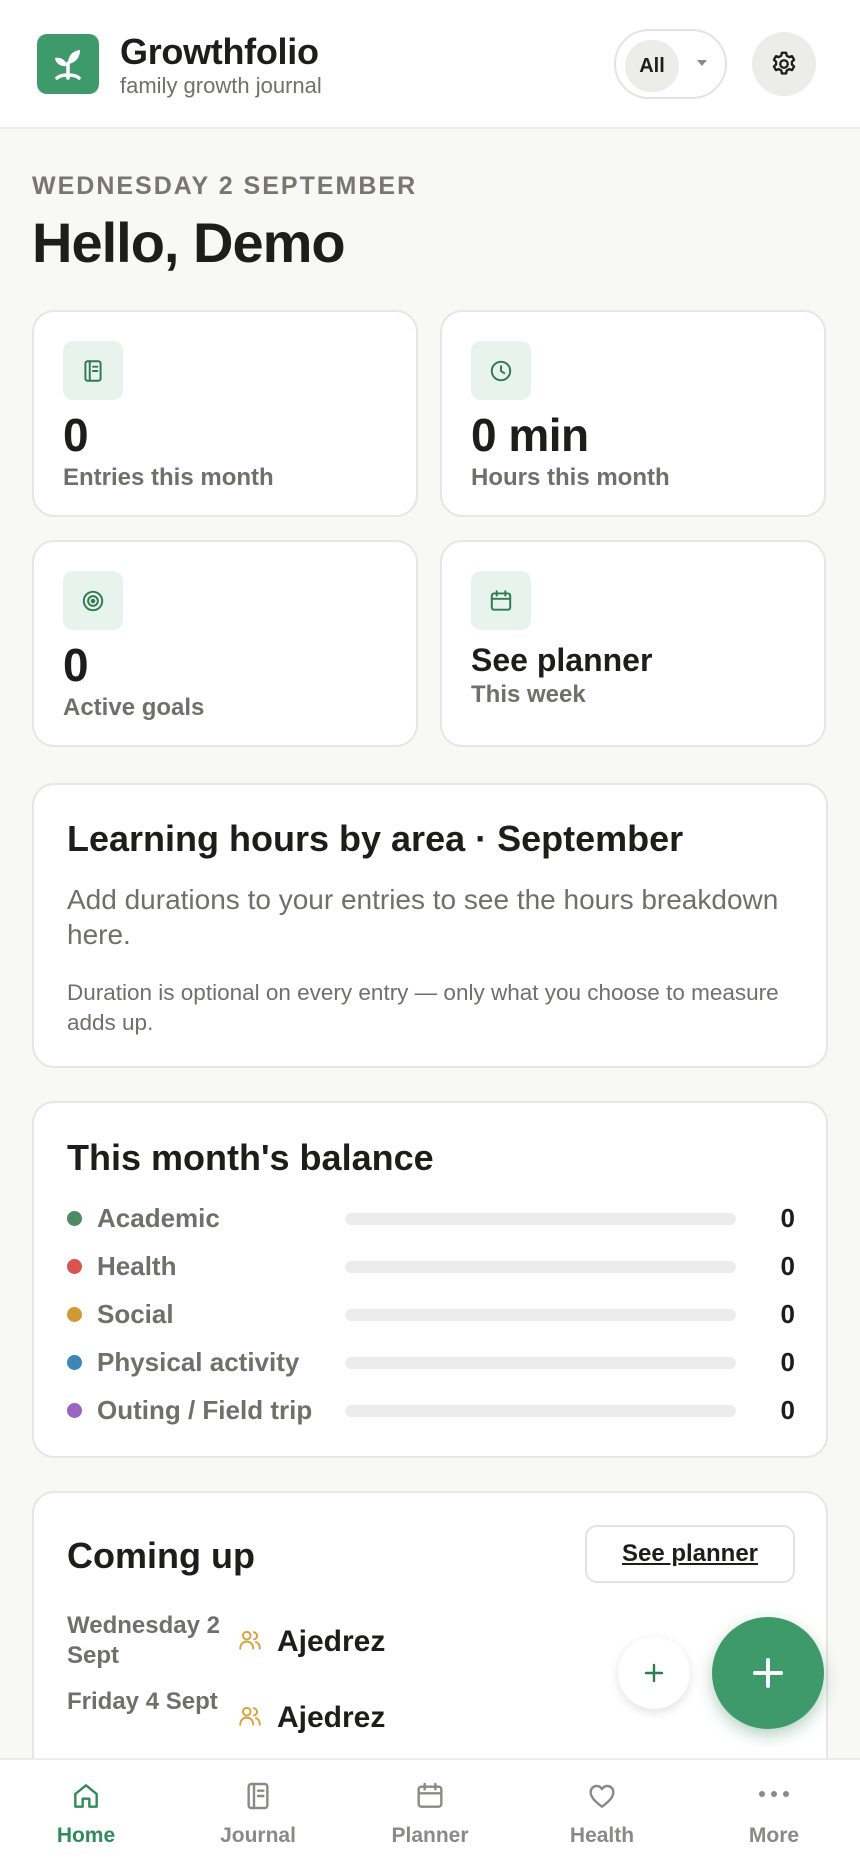 Image resolution: width=860 pixels, height=1864 pixels. What do you see at coordinates (143, 1640) in the screenshot?
I see `event-date: Wednesday 2 Sept` at bounding box center [143, 1640].